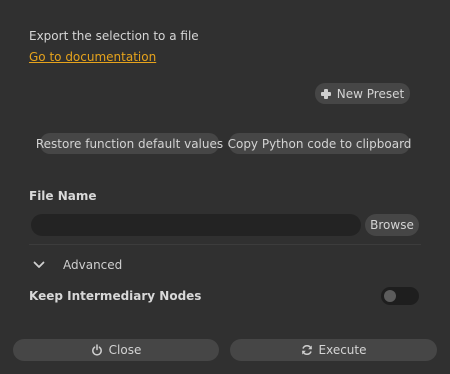 The image size is (450, 374). I want to click on file-name-input, so click(196, 225).